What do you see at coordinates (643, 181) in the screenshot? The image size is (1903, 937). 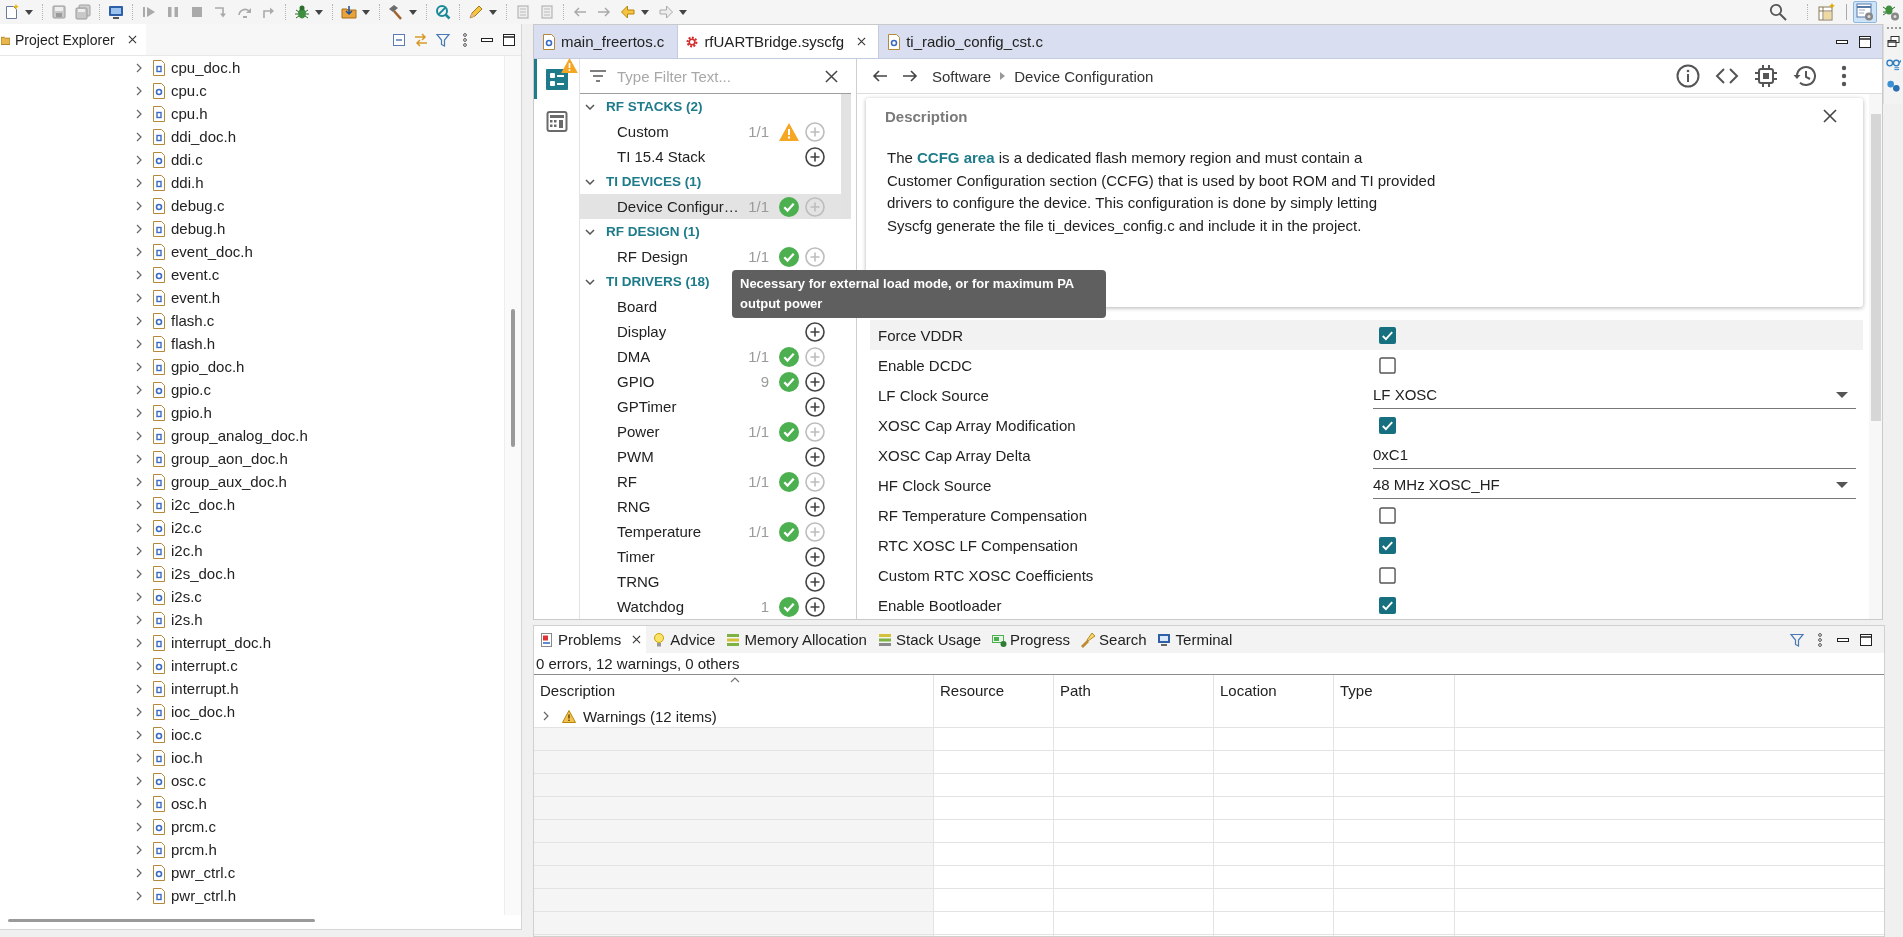 I see `category-header: TI DEVICES (1)` at bounding box center [643, 181].